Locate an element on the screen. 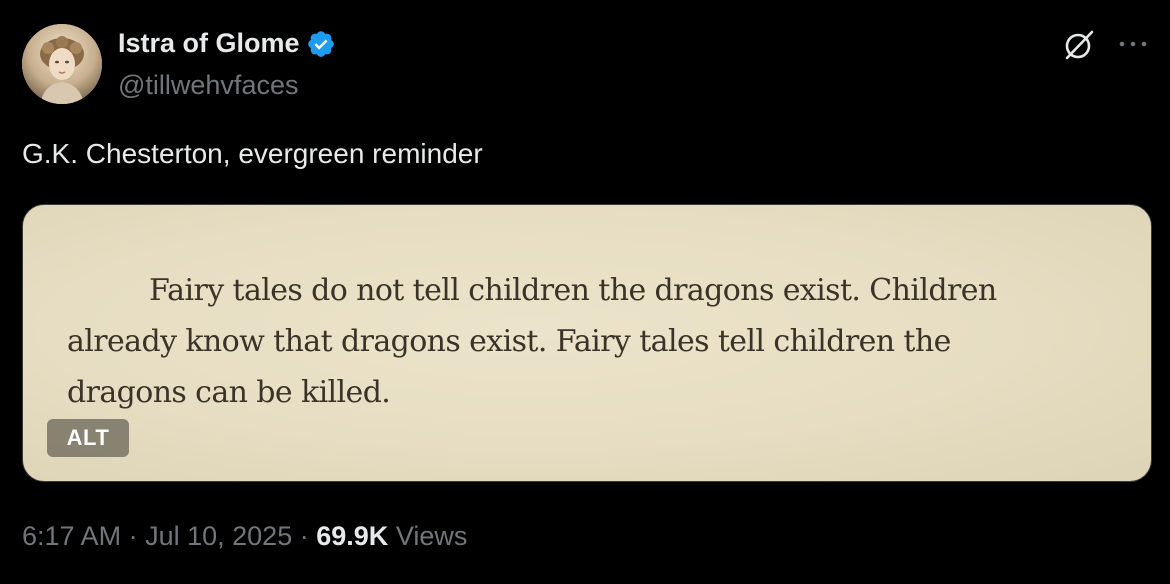  author-display-name: Istra of Glome is located at coordinates (227, 43).